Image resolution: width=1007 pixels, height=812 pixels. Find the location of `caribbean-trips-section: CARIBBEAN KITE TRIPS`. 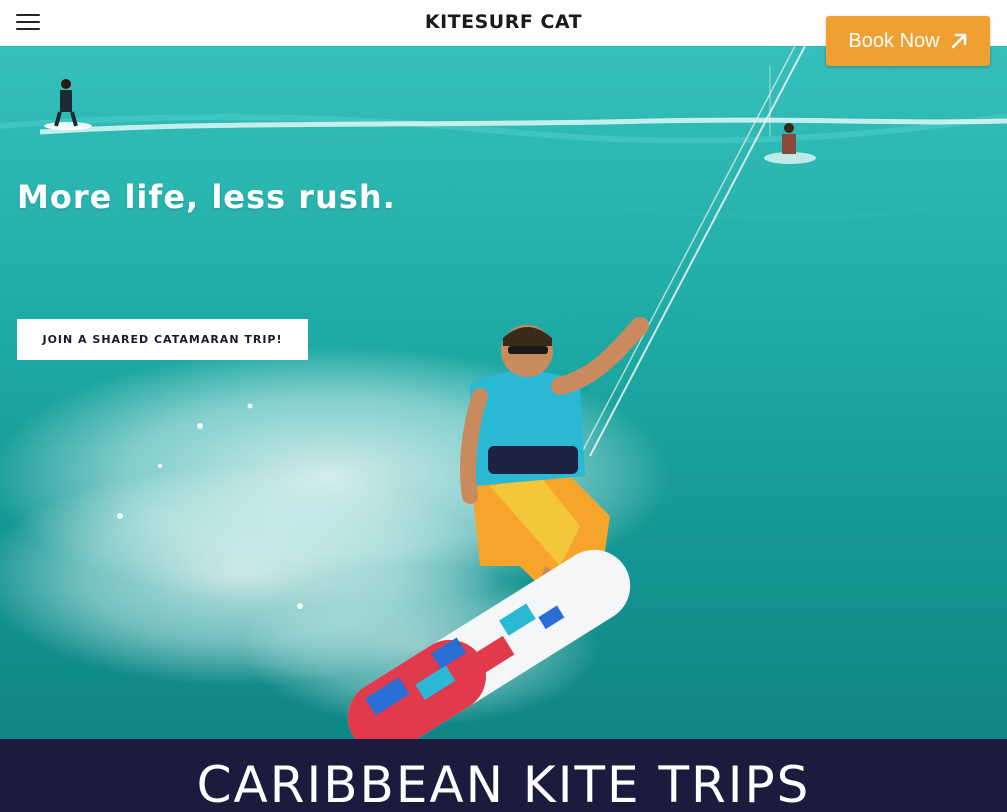

caribbean-trips-section: CARIBBEAN KITE TRIPS is located at coordinates (503, 775).